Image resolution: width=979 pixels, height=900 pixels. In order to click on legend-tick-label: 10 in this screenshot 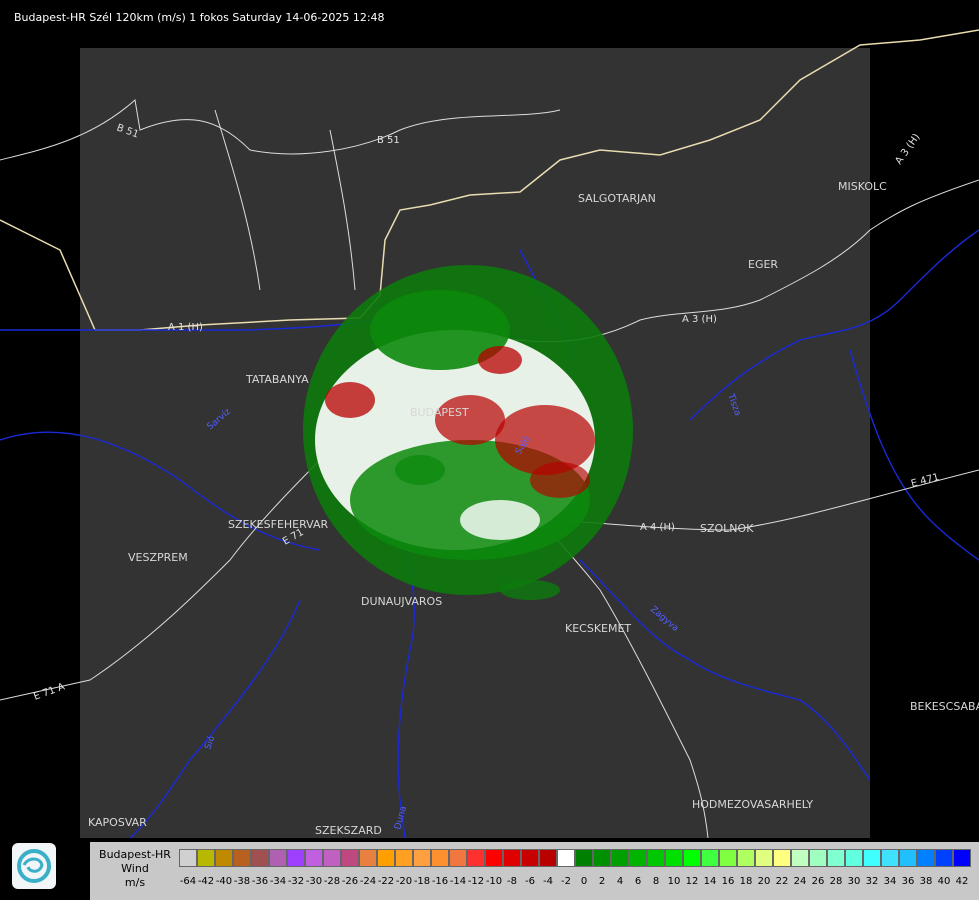, I will do `click(674, 881)`.